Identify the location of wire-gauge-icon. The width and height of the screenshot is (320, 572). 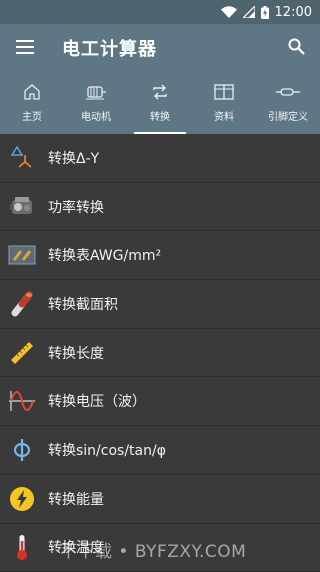
(22, 255).